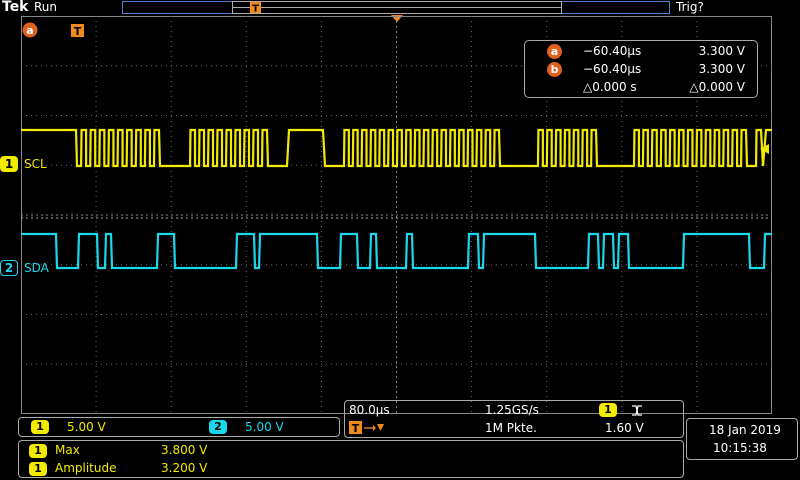 The image size is (800, 480). I want to click on cursor-delta-value: △0.000 V, so click(717, 87).